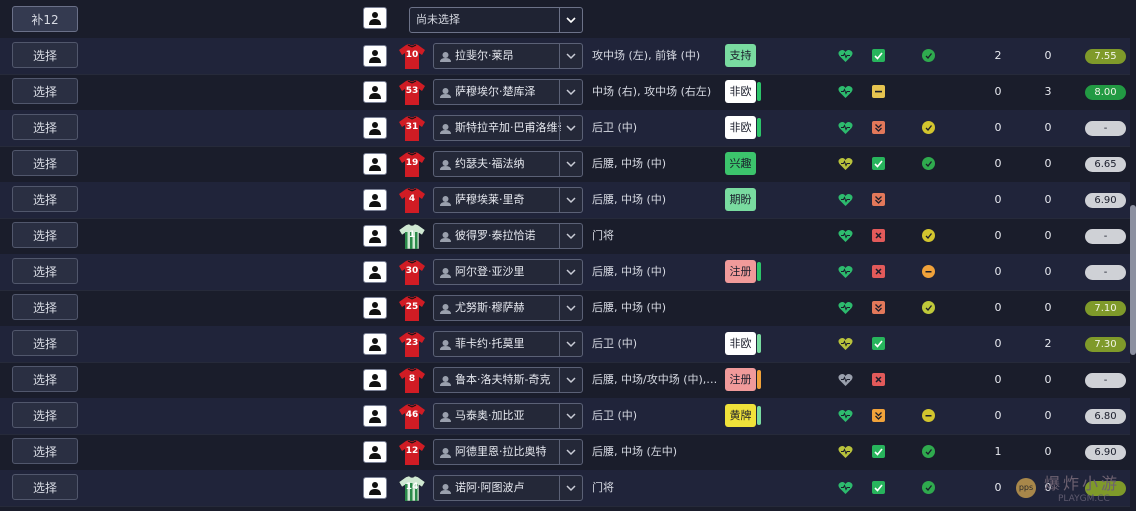 This screenshot has height=511, width=1136. What do you see at coordinates (1105, 344) in the screenshot?
I see `rating-pill: 7.30` at bounding box center [1105, 344].